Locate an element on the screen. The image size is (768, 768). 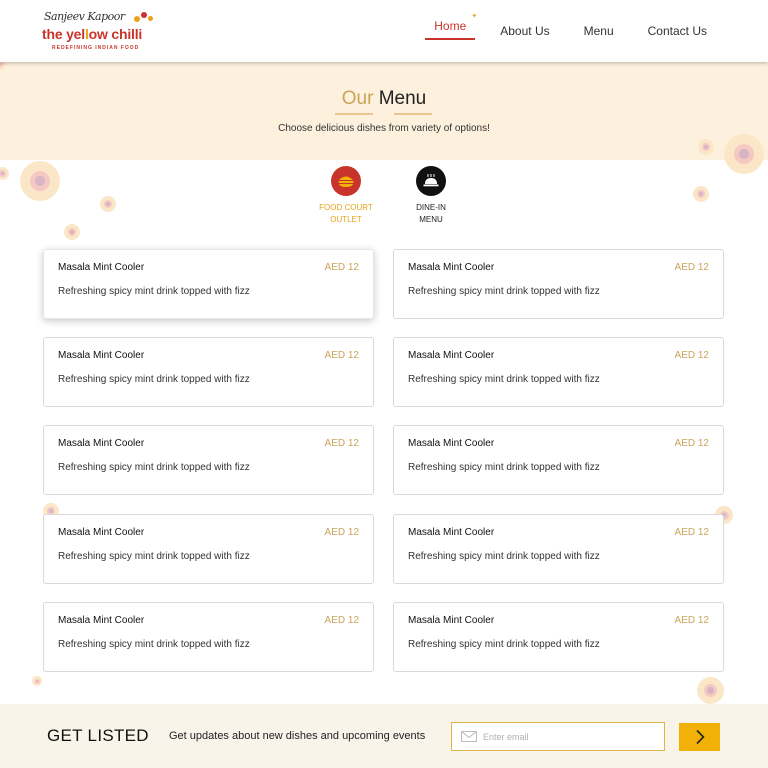
nav-item-contact: Contact Us is located at coordinates (677, 31).